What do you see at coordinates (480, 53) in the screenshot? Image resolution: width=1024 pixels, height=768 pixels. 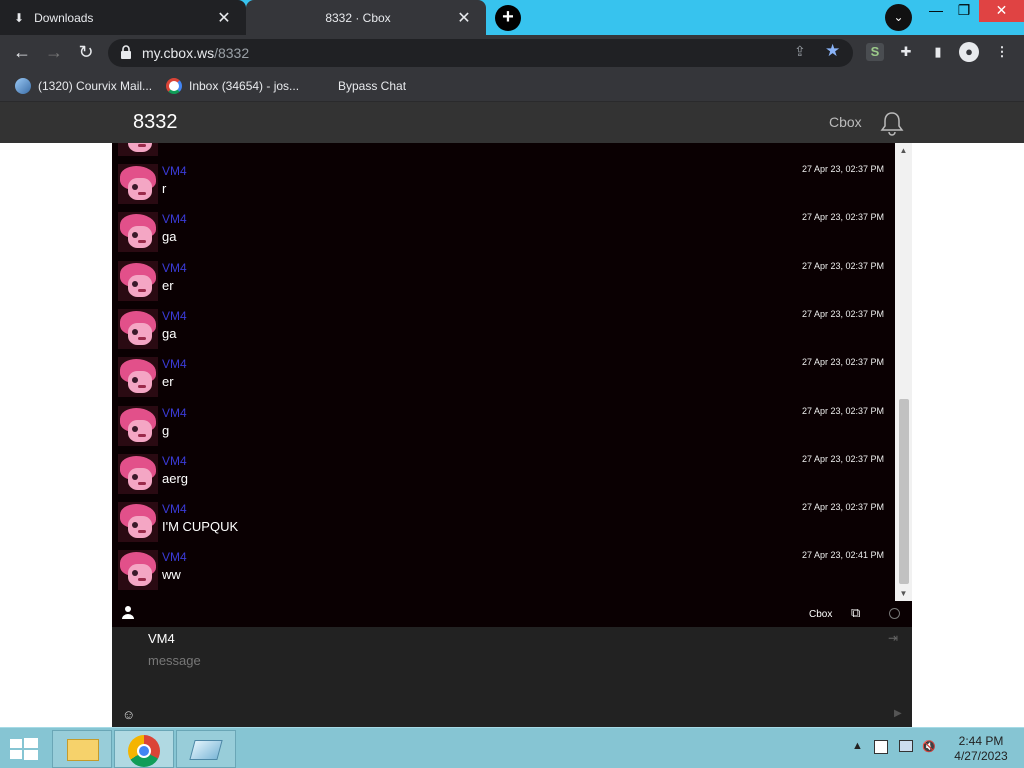 I see `address-bar: my.cbox.ws/8332 ⇪ ★` at bounding box center [480, 53].